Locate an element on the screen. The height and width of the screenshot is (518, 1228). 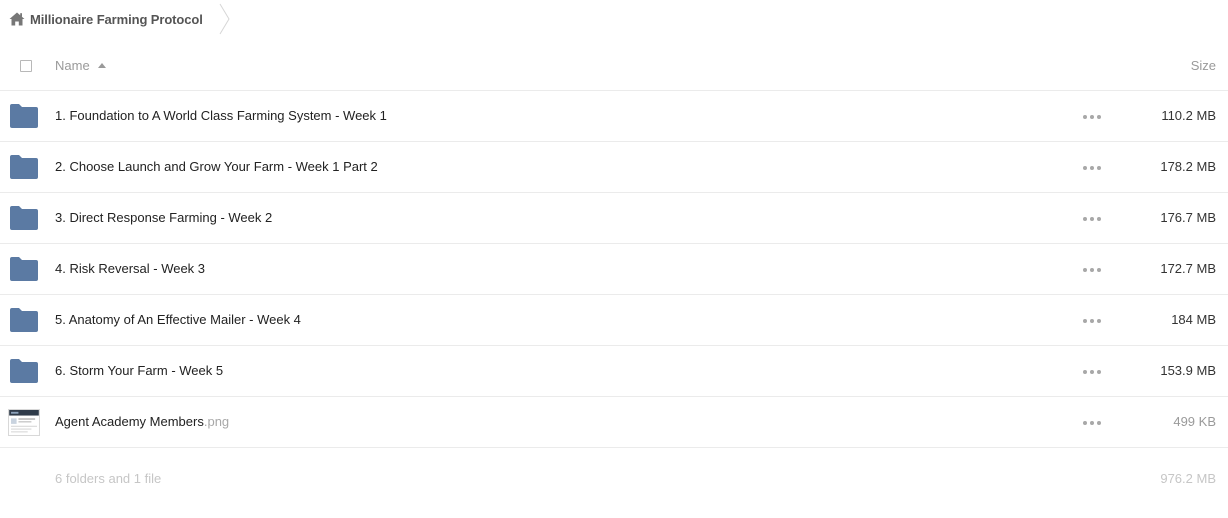
item-size: 153.9 MB is located at coordinates (1188, 370).